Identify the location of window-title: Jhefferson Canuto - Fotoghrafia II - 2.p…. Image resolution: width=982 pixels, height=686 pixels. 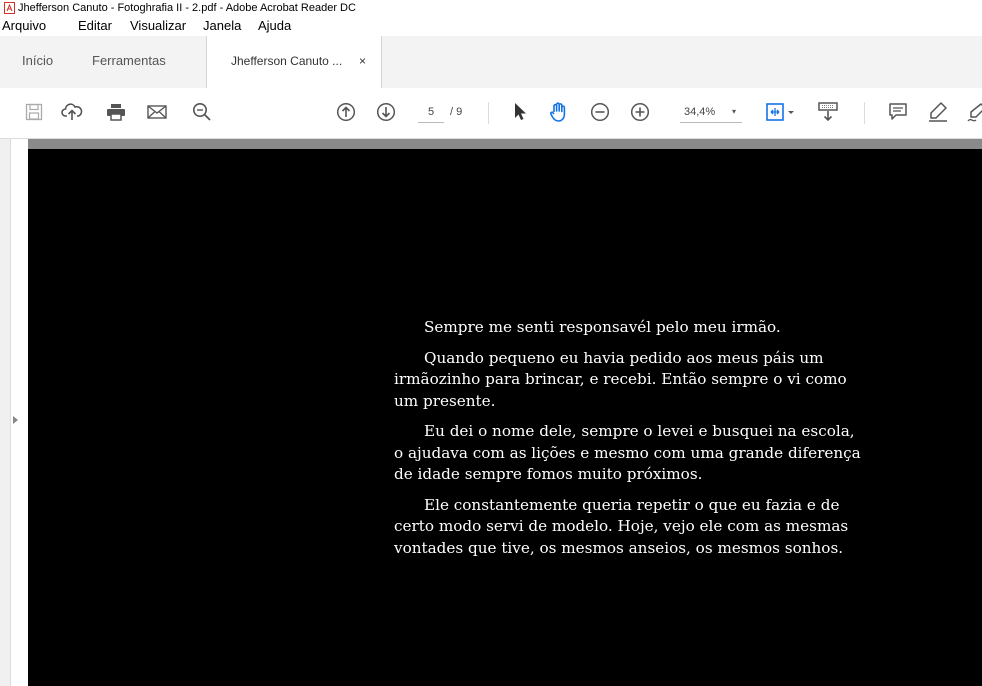
(187, 8).